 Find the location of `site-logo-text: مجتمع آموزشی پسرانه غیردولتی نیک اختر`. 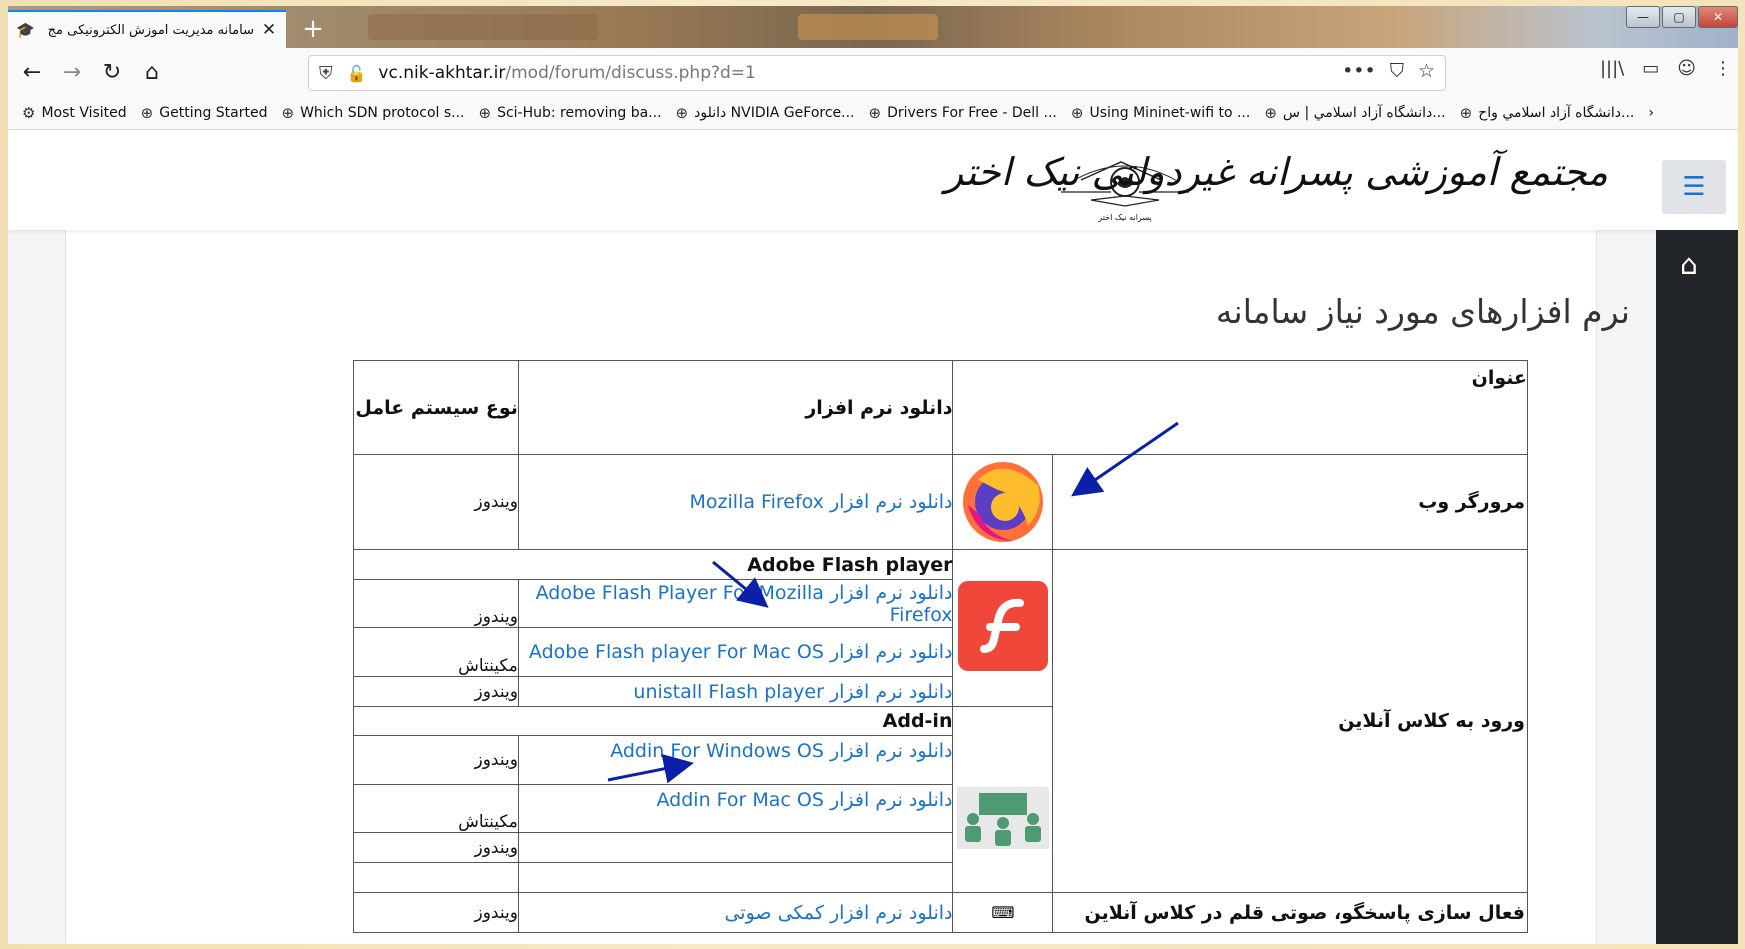

site-logo-text: مجتمع آموزشی پسرانه غیردولتی نیک اختر is located at coordinates (1276, 172).